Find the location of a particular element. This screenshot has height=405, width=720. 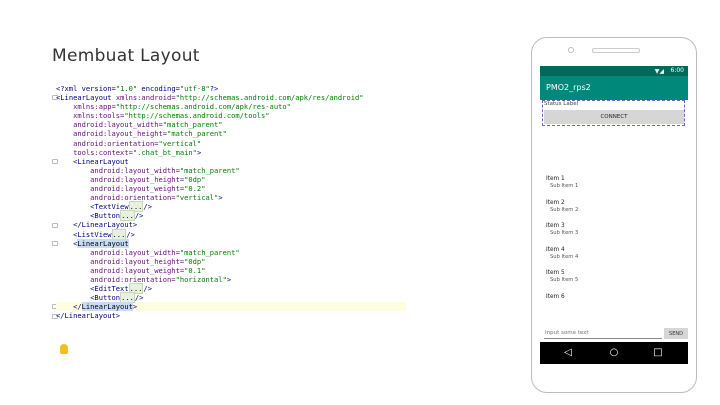

send-button: SEND is located at coordinates (676, 333).